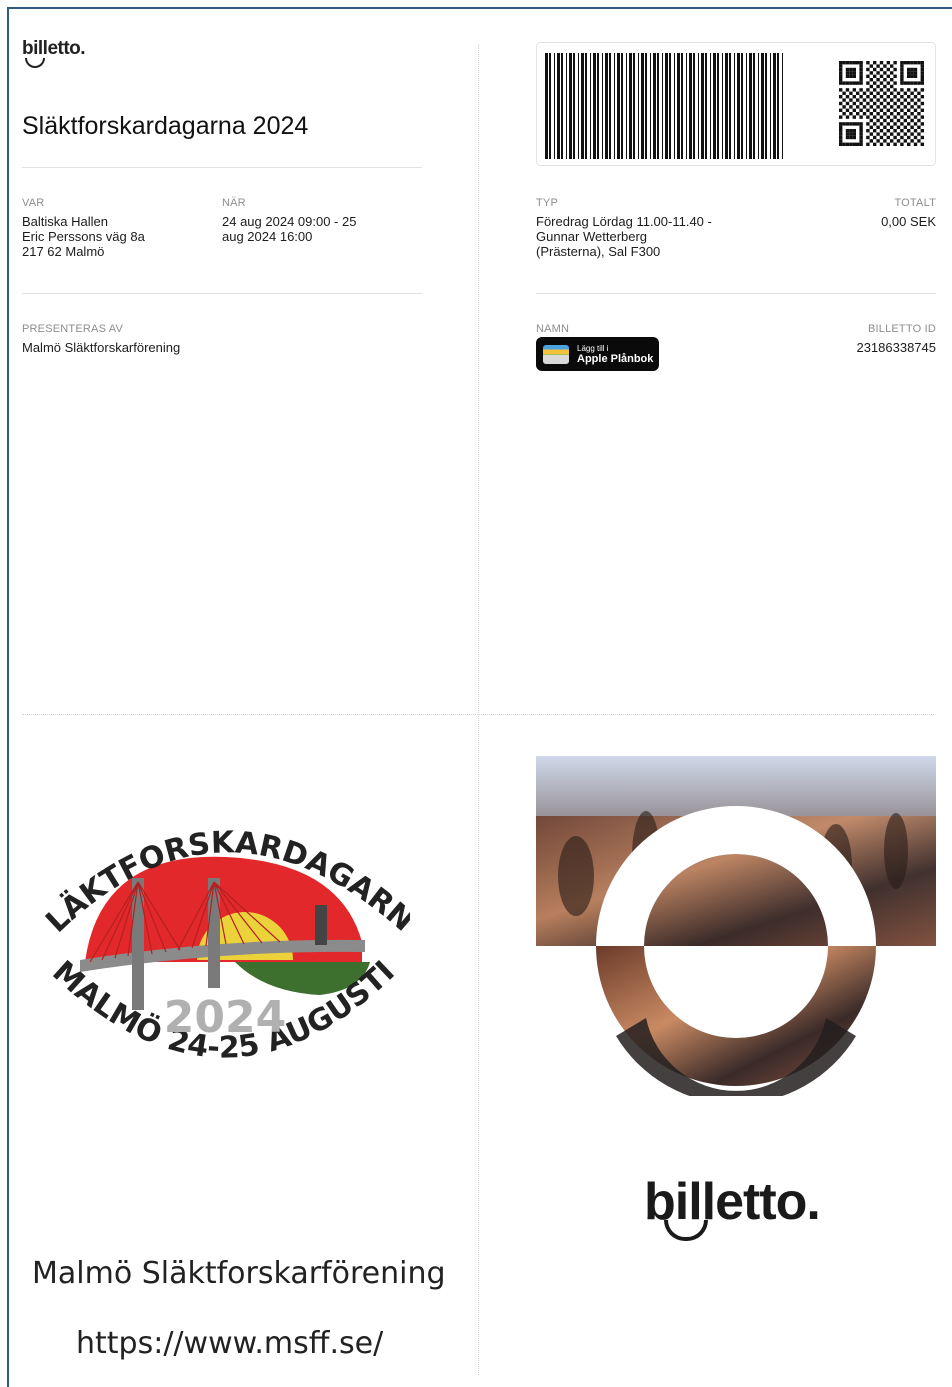 This screenshot has height=1387, width=952. I want to click on ticket-type-line-3: (Prästerna), Sal F300, so click(598, 251).